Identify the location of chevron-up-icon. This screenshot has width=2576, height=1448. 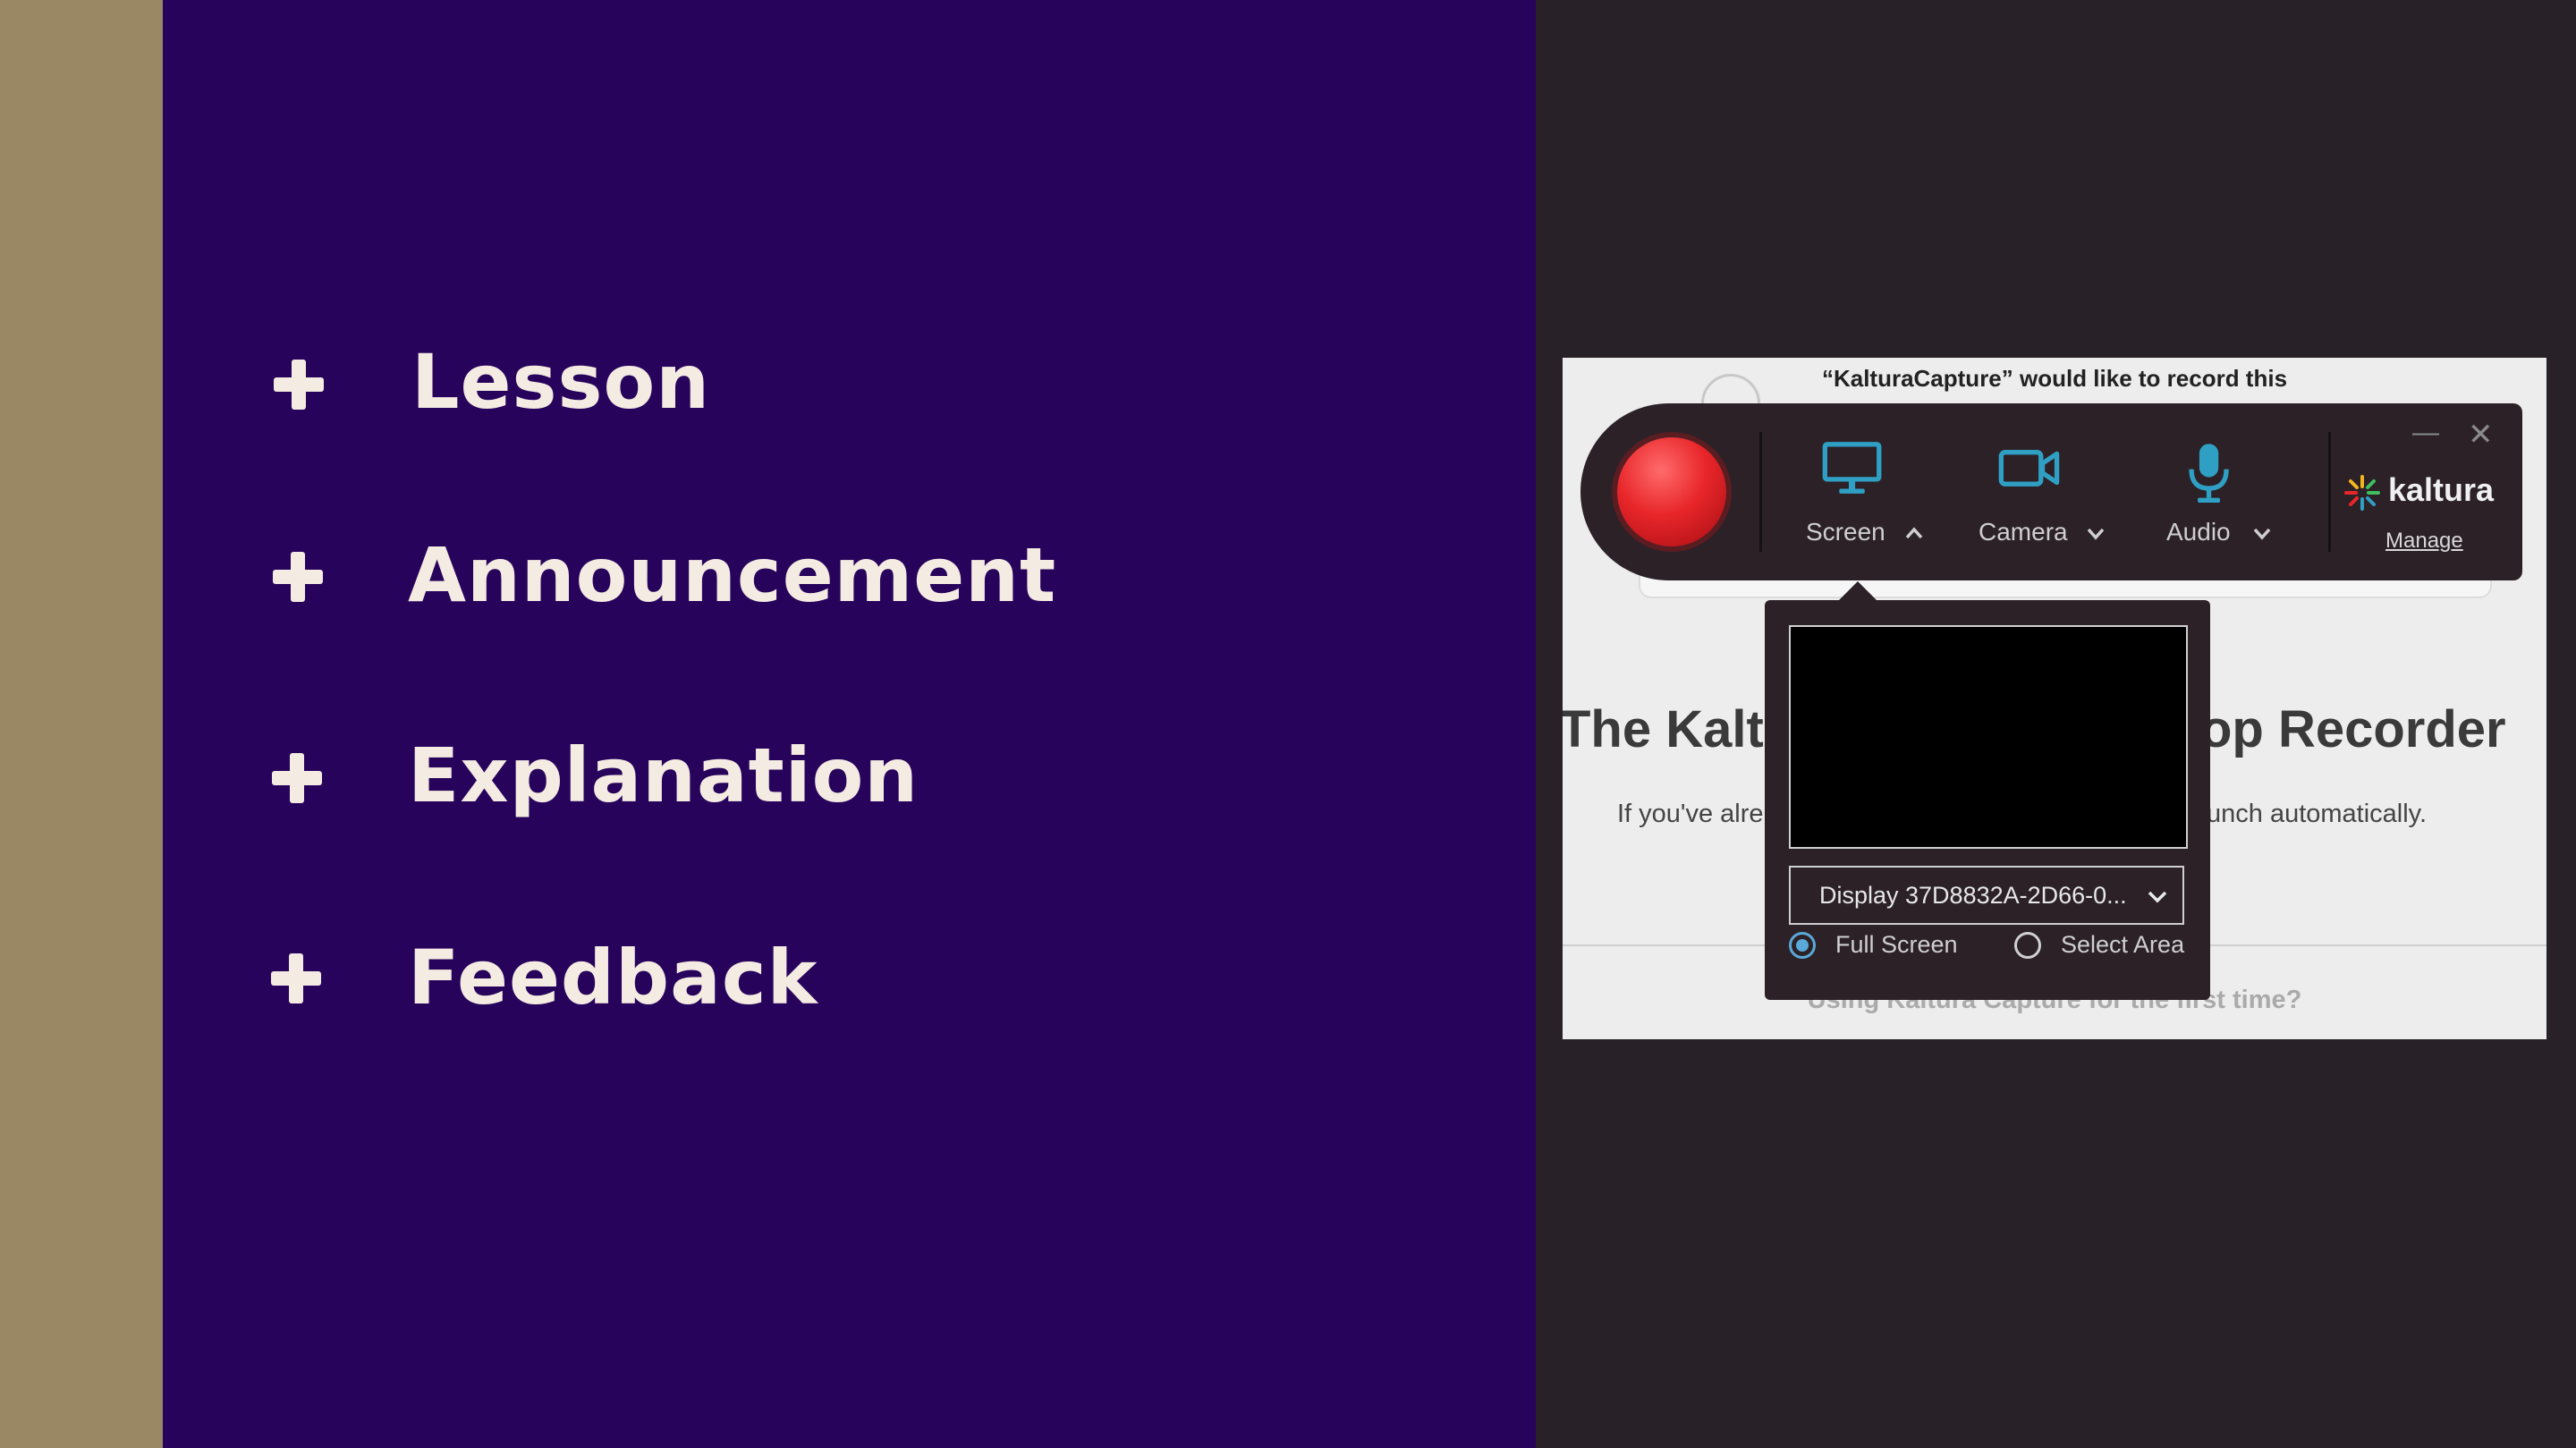
(1914, 533).